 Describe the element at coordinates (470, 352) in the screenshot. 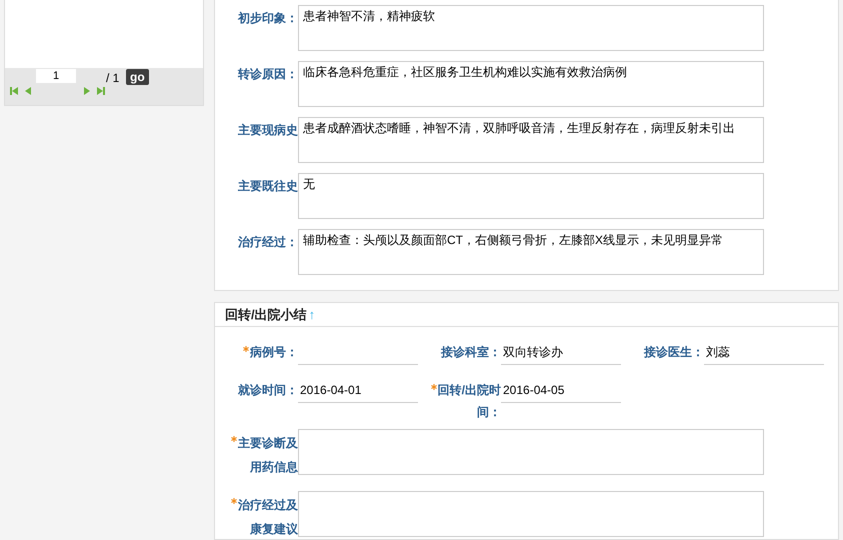

I see `field-label: 接诊科室：` at that location.